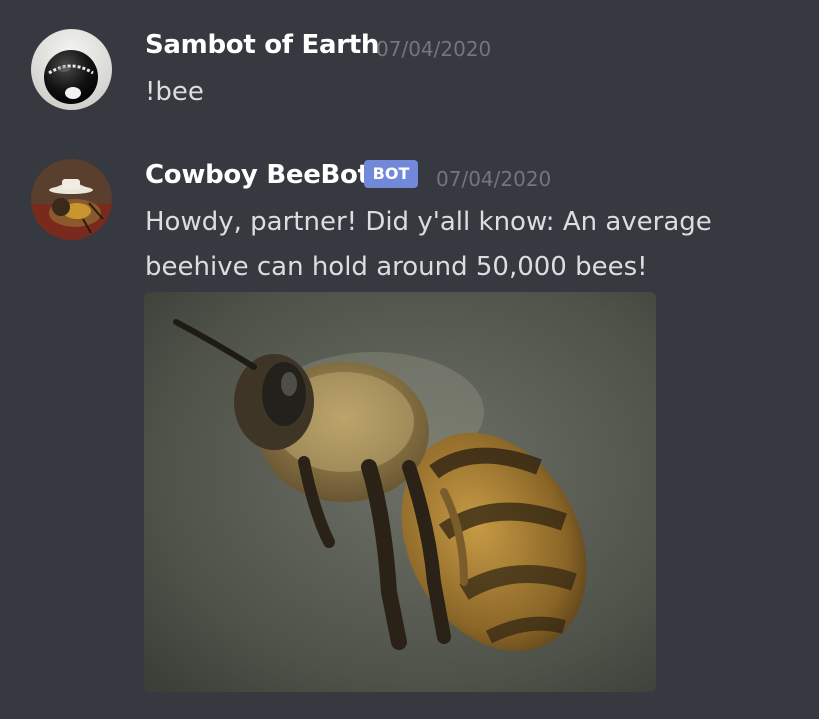 This screenshot has width=819, height=719. What do you see at coordinates (257, 175) in the screenshot?
I see `username: Cowboy BeeBot` at bounding box center [257, 175].